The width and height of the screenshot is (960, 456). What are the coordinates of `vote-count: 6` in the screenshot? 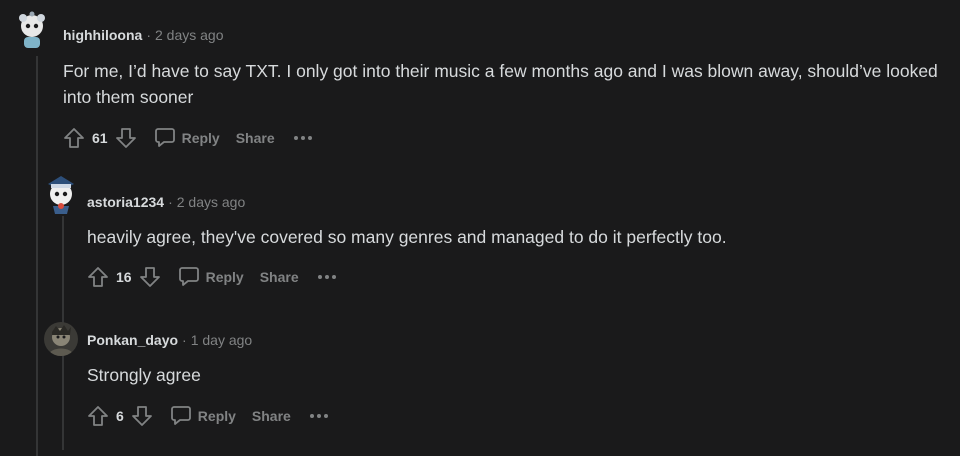 It's located at (120, 416).